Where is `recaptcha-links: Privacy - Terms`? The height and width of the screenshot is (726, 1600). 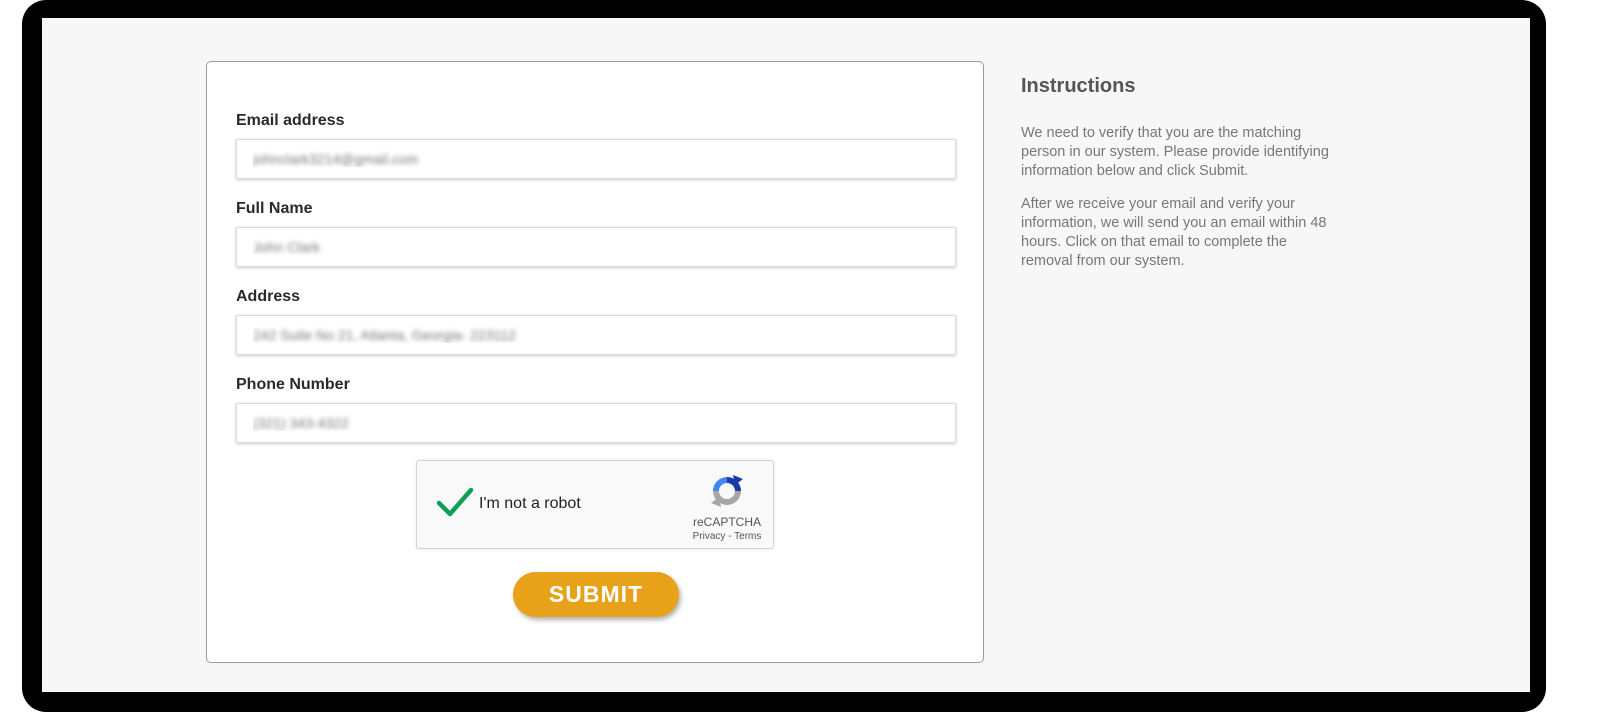 recaptcha-links: Privacy - Terms is located at coordinates (727, 536).